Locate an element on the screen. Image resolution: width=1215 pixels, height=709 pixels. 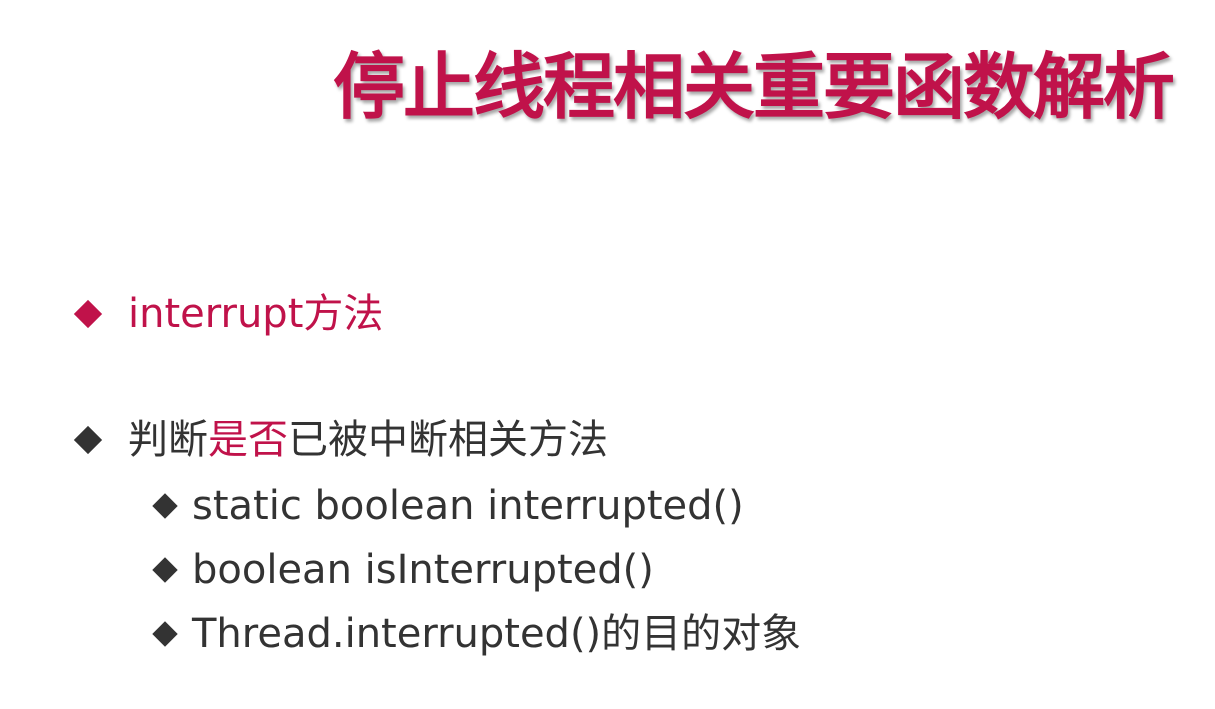
sub-bullet-interrupted: static boolean interrupted() is located at coordinates (448, 506).